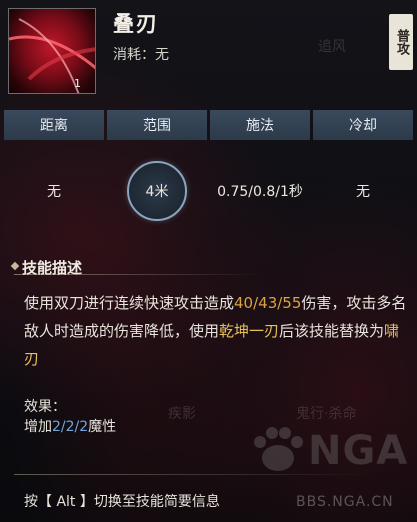  Describe the element at coordinates (358, 451) in the screenshot. I see `nga-watermark-logo: NGA` at that location.